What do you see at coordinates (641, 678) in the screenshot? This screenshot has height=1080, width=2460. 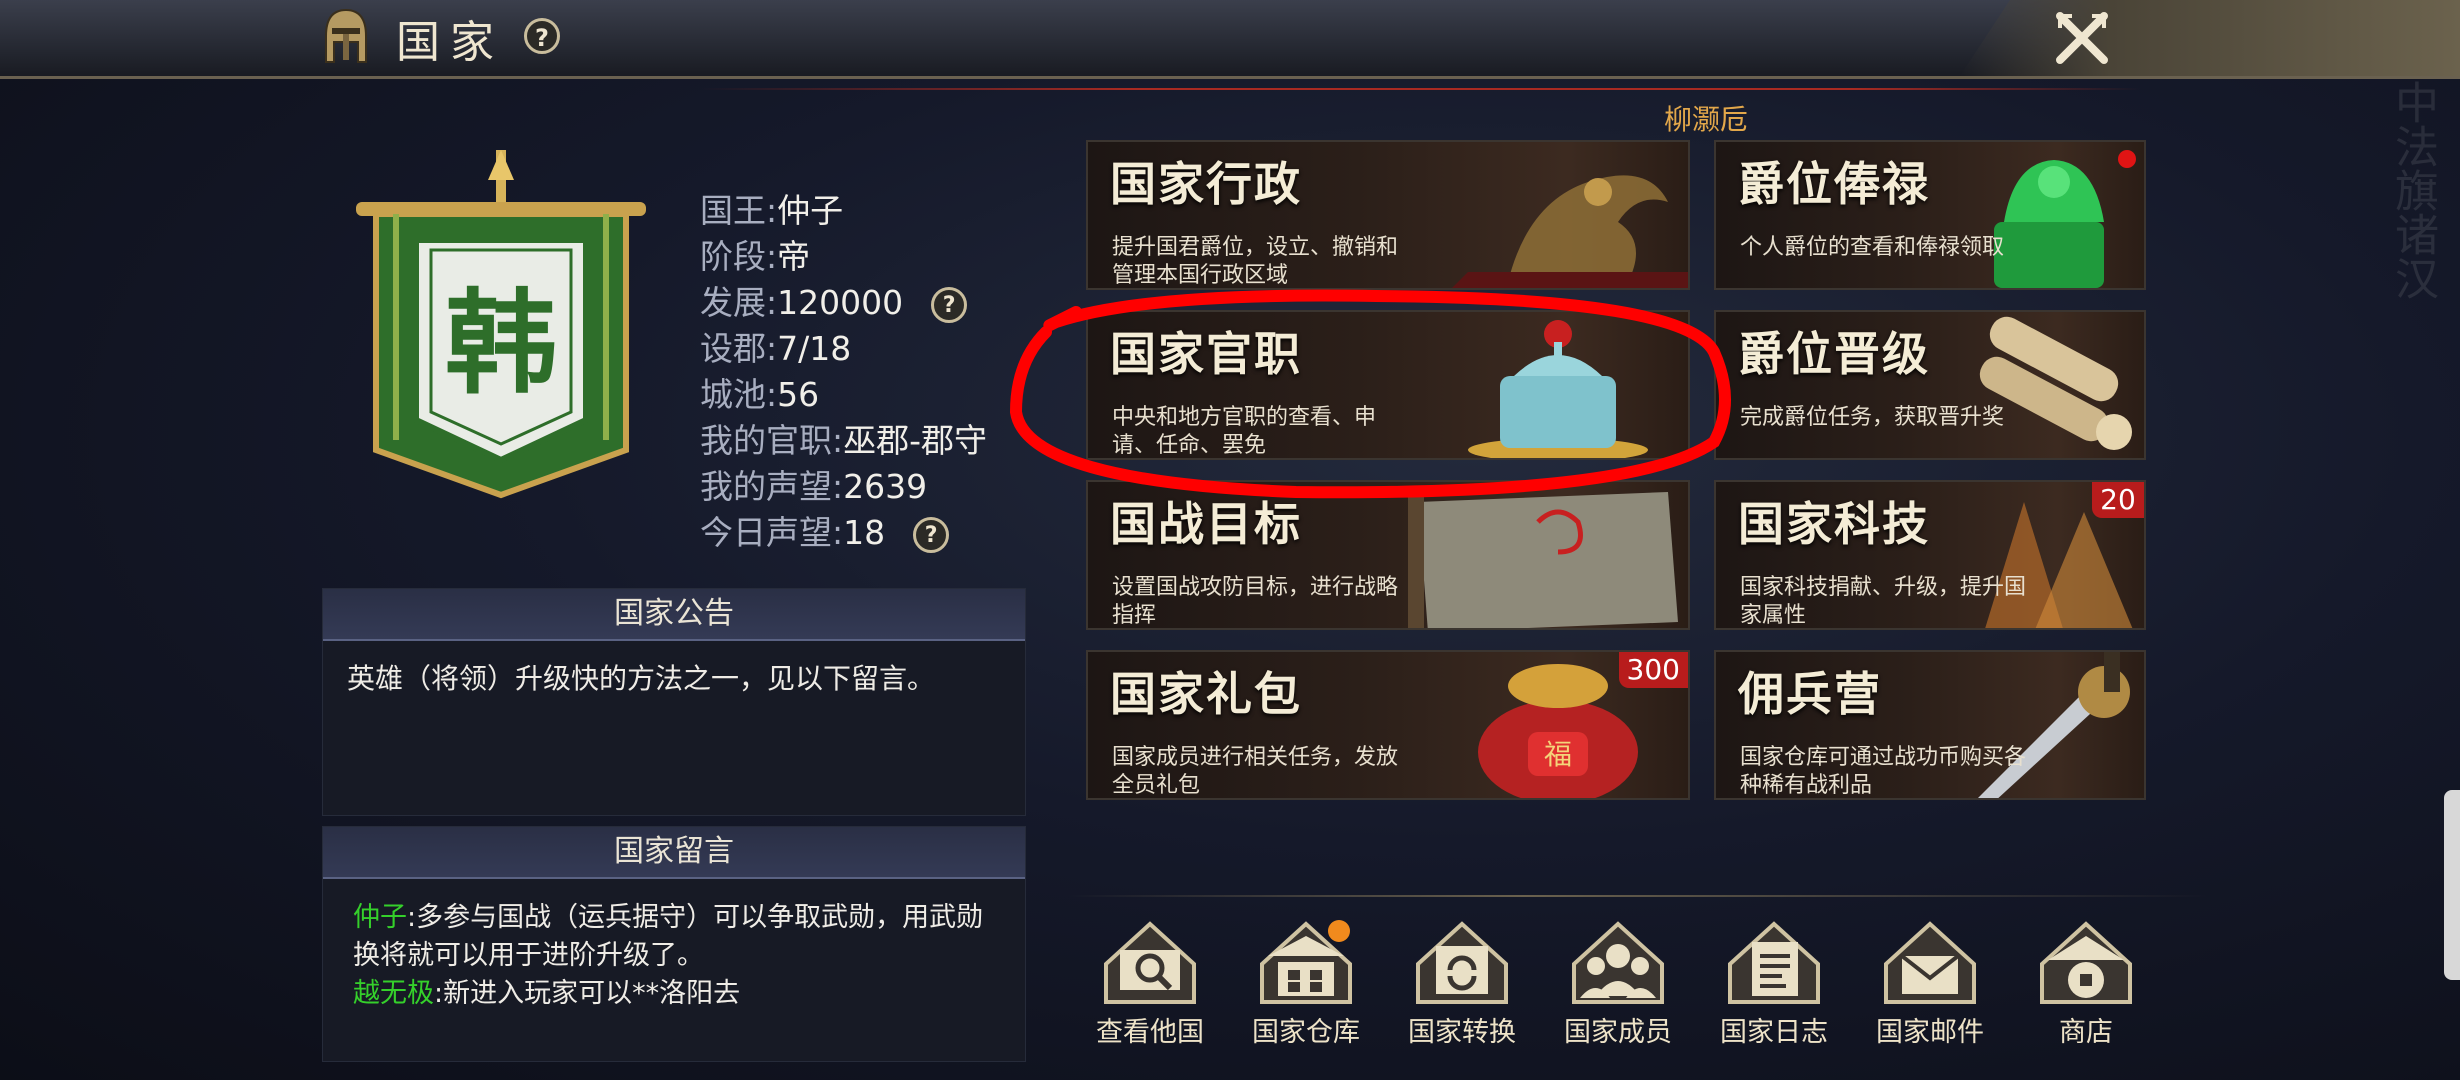 I see `notice-text: 英雄（将领）升级快的方法之一，见以下留言。` at bounding box center [641, 678].